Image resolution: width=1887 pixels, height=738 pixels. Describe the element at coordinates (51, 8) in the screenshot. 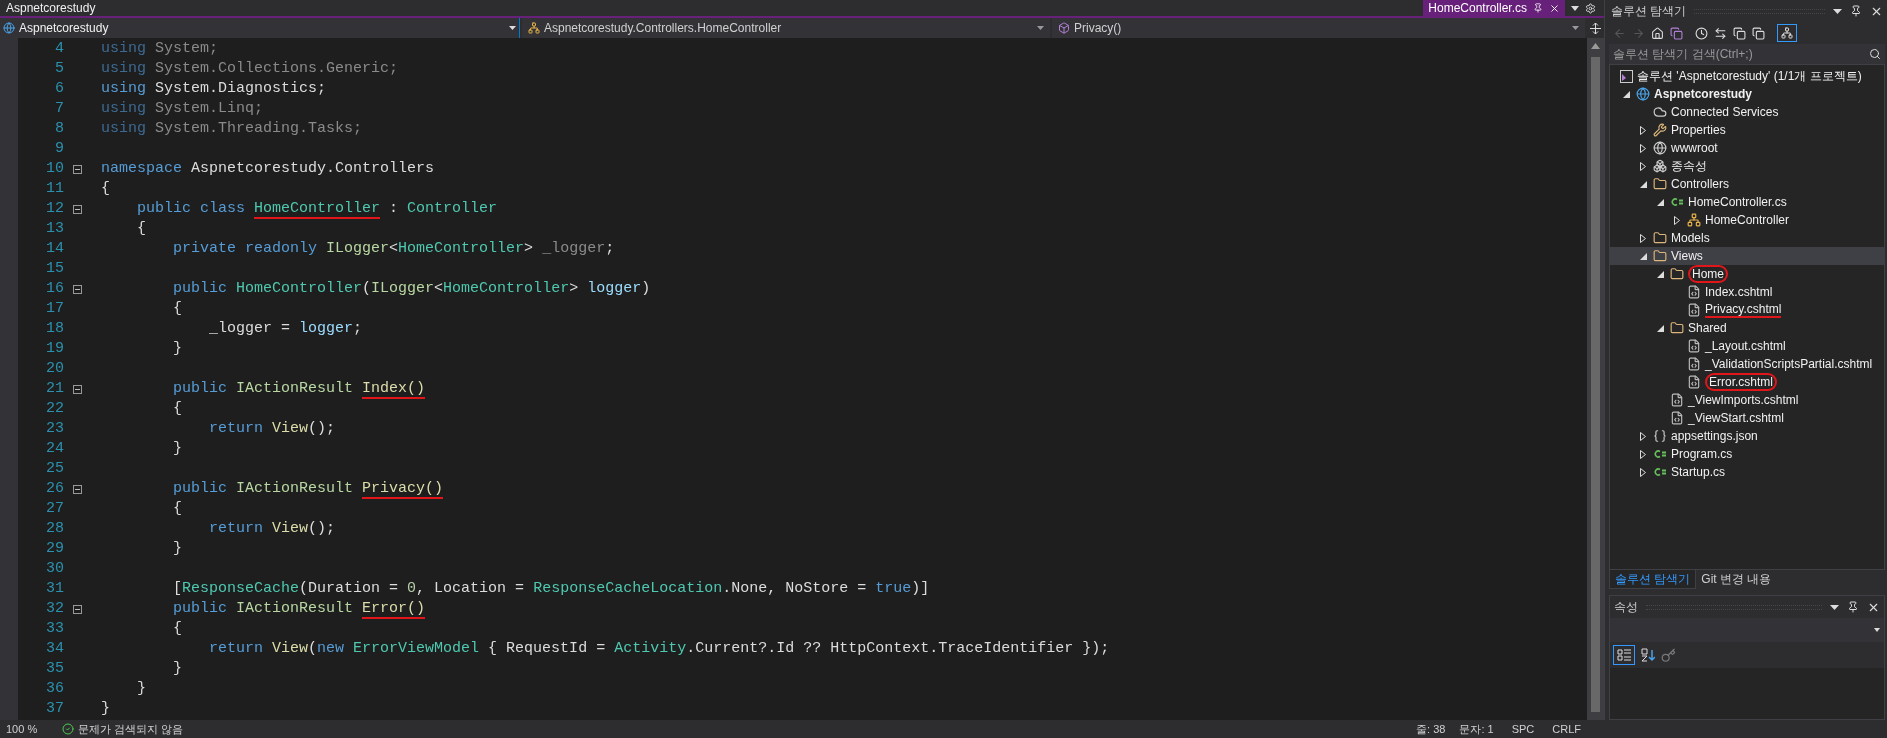

I see `window-title: Aspnetcorestudy` at that location.